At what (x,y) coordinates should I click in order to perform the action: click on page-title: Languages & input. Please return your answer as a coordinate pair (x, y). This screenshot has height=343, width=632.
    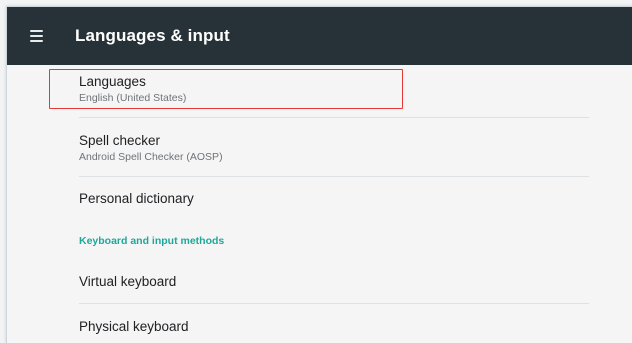
    Looking at the image, I should click on (152, 35).